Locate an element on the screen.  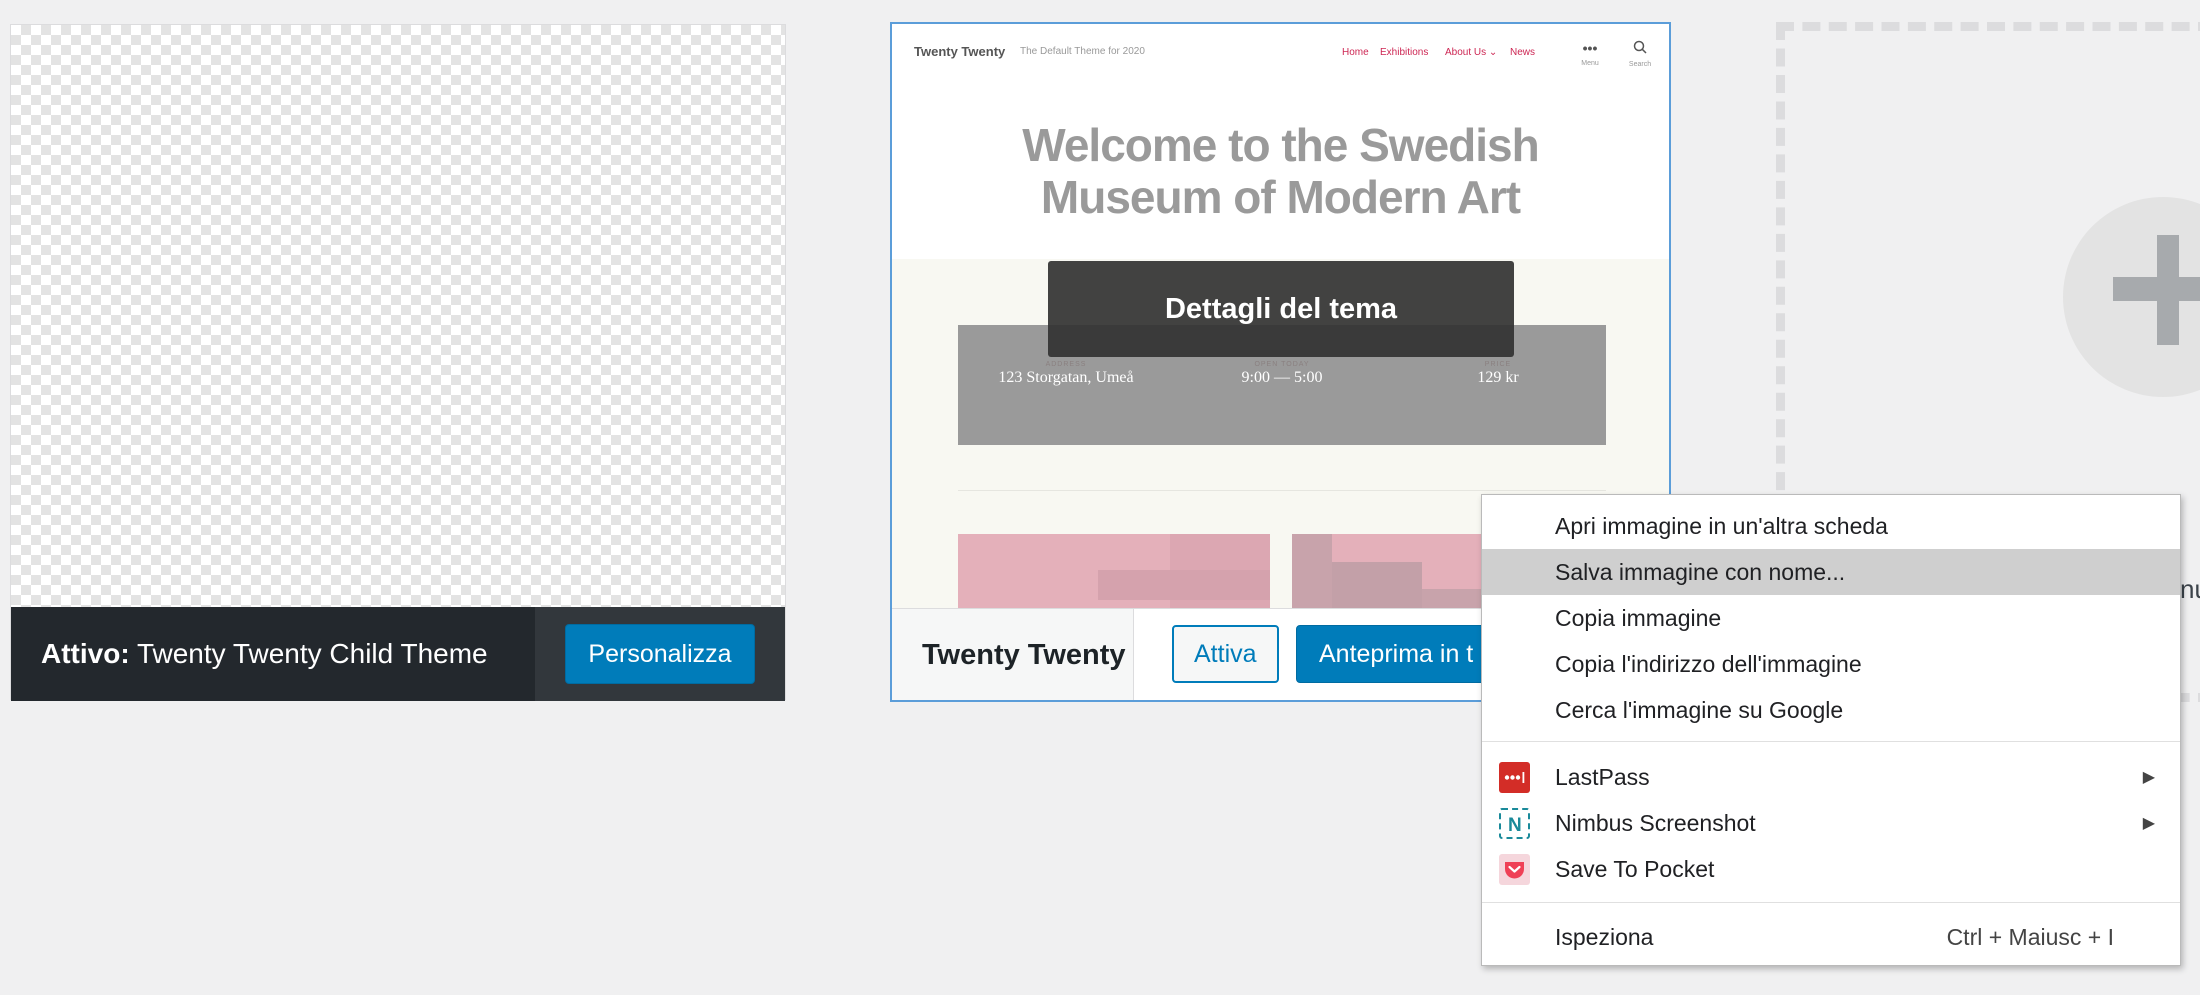
preview-nav-exhibitions: Exhibitions is located at coordinates (1404, 52).